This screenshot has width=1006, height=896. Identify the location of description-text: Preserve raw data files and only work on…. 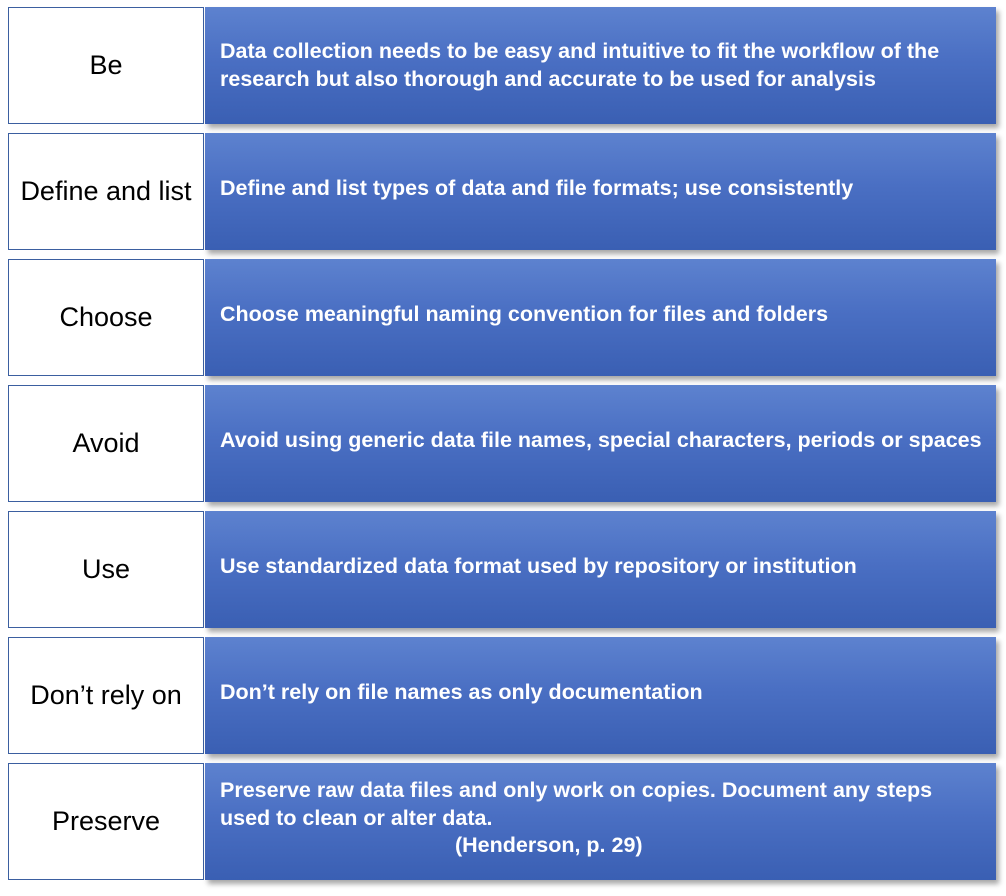
(576, 803).